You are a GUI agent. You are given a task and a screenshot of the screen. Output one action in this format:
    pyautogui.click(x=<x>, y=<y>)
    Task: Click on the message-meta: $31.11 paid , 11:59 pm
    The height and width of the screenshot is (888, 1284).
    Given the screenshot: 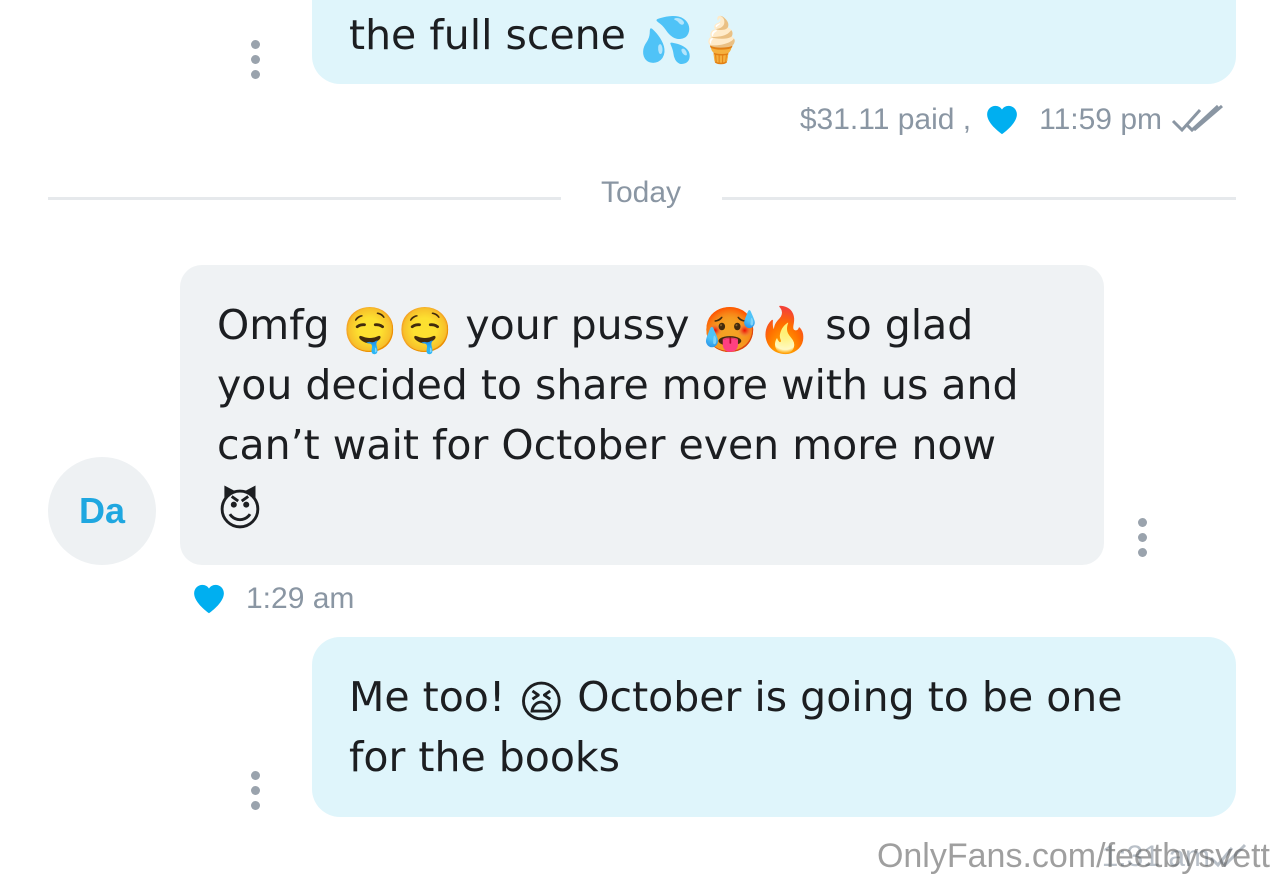 What is the action you would take?
    pyautogui.click(x=1013, y=120)
    